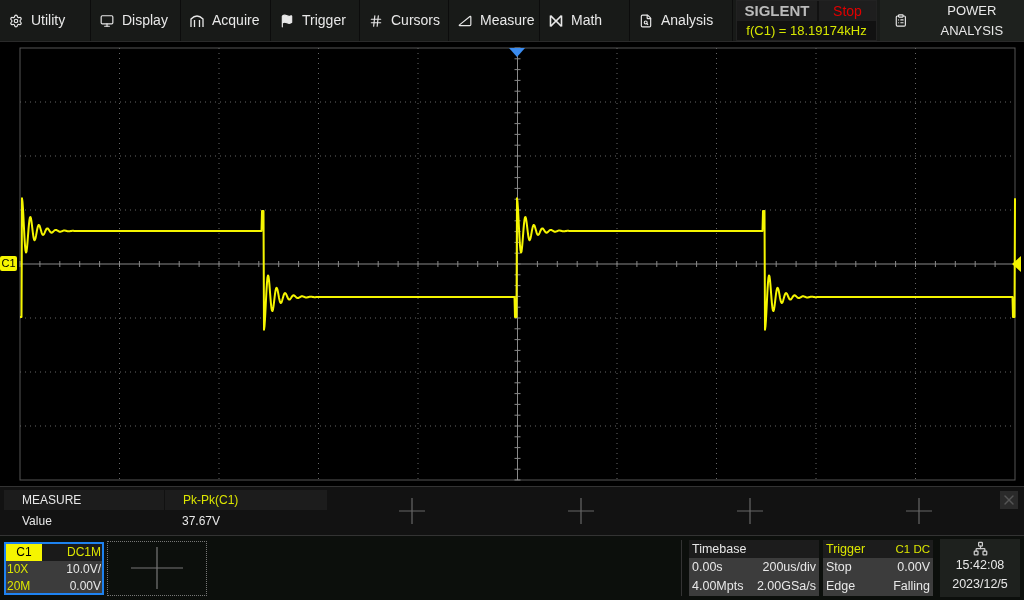 The image size is (1024, 600). What do you see at coordinates (707, 567) in the screenshot?
I see `horizontal-delay: 0.00s` at bounding box center [707, 567].